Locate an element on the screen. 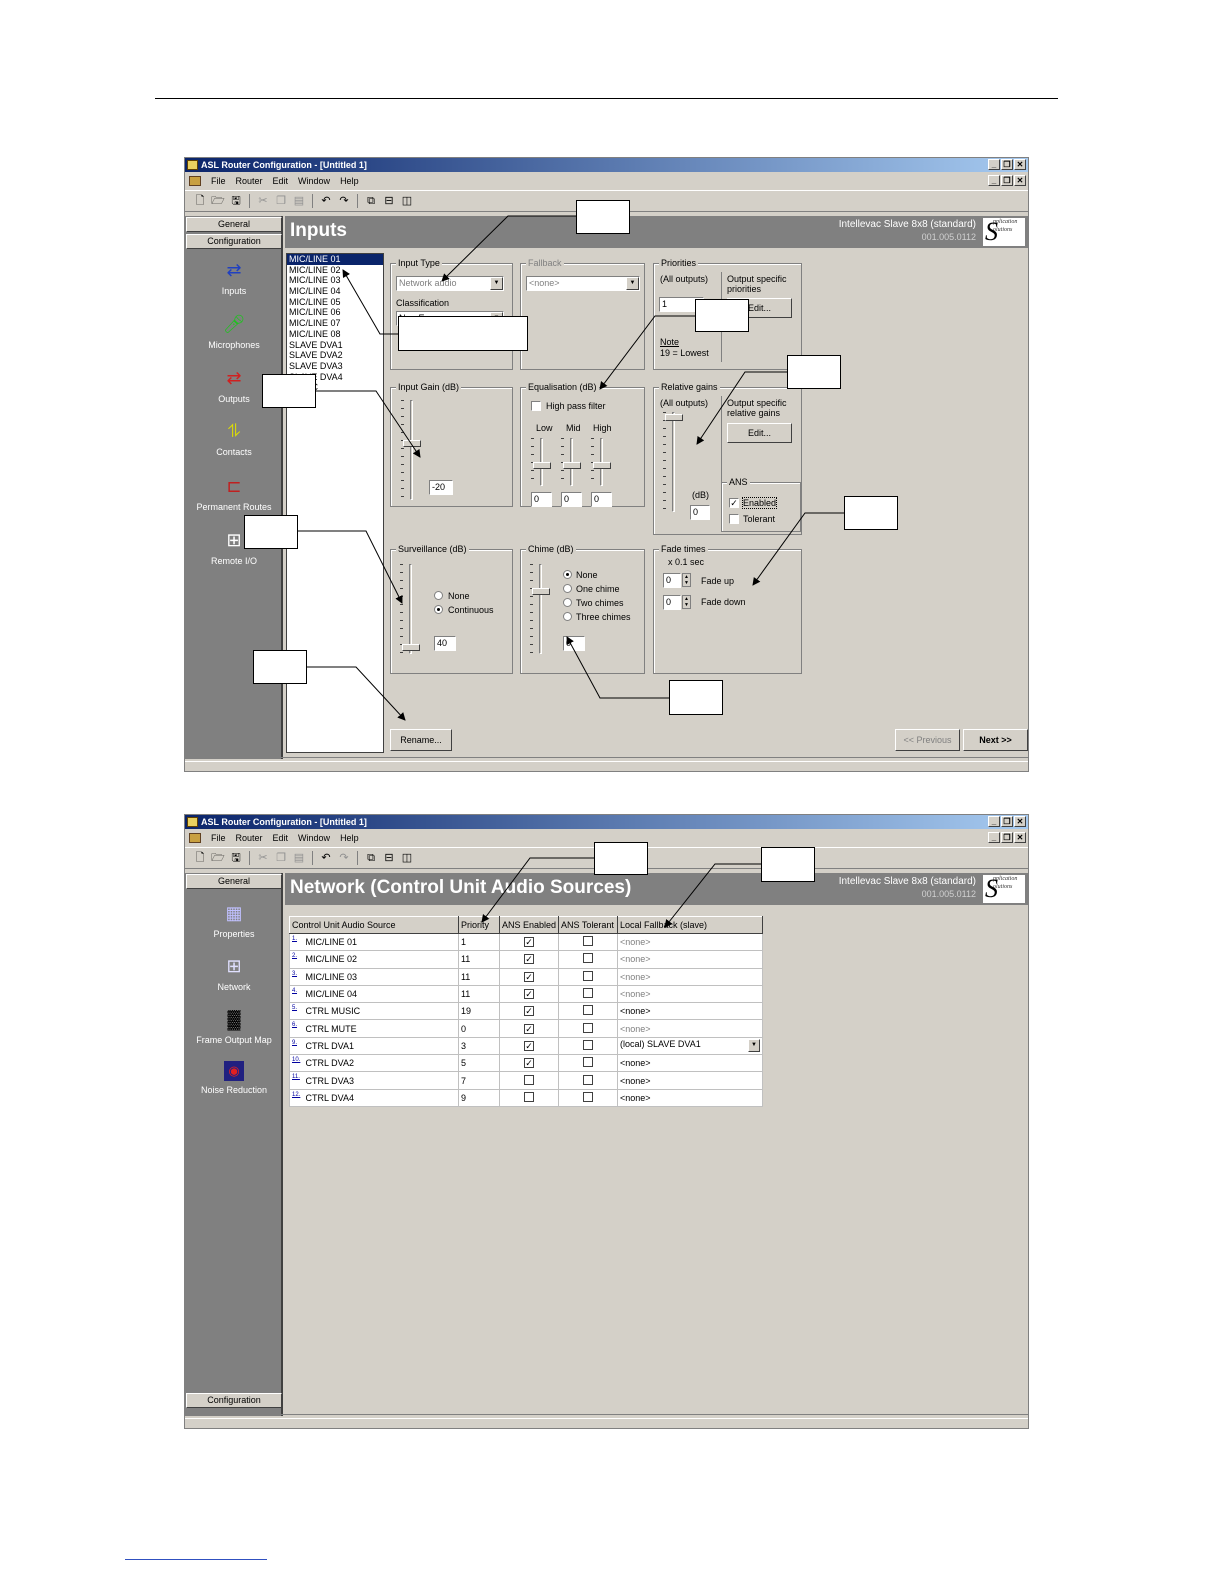 This screenshot has height=1584, width=1224. surveillance-none-radio is located at coordinates (438, 595).